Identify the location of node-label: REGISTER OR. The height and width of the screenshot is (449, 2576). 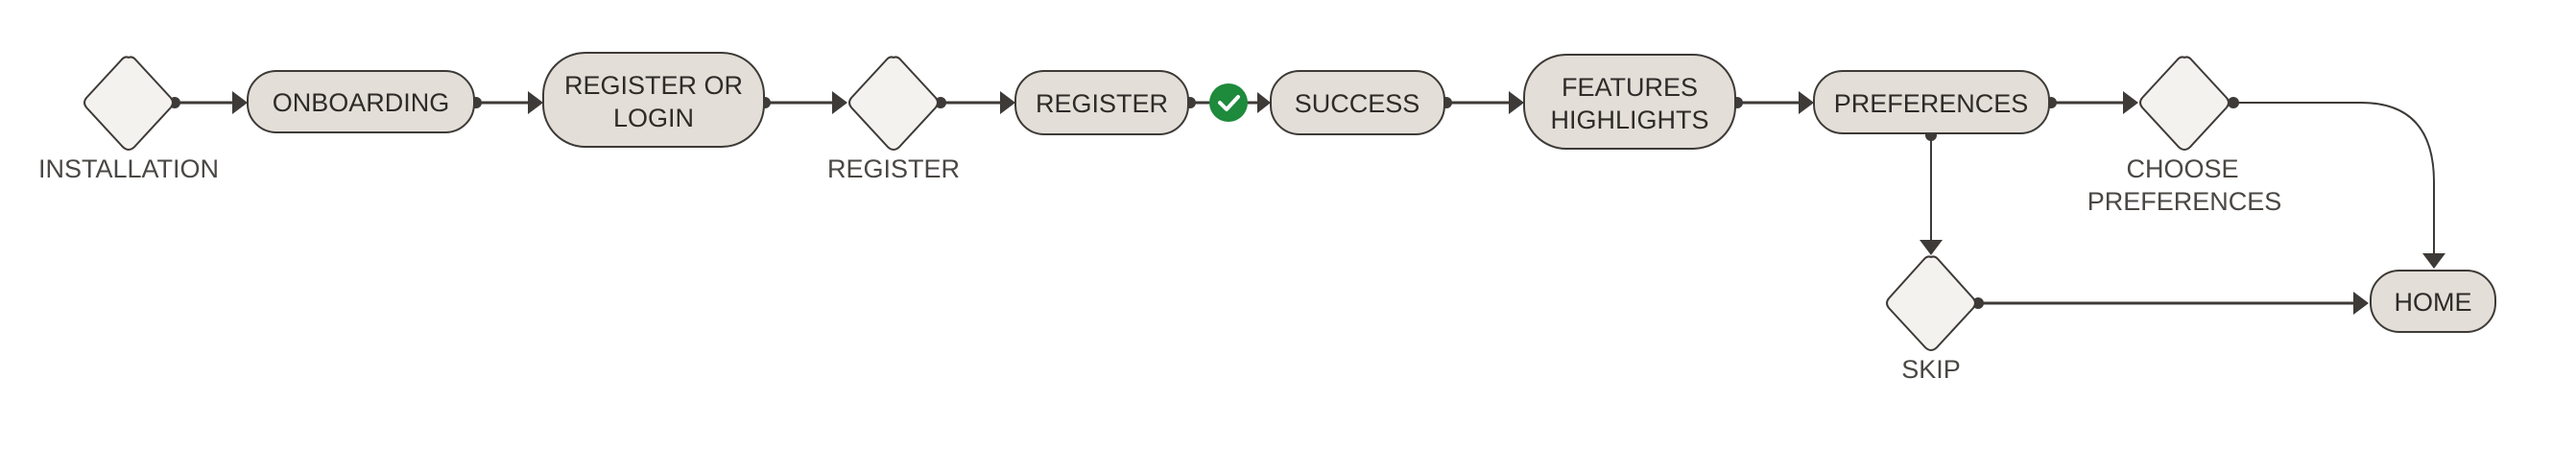
(653, 85).